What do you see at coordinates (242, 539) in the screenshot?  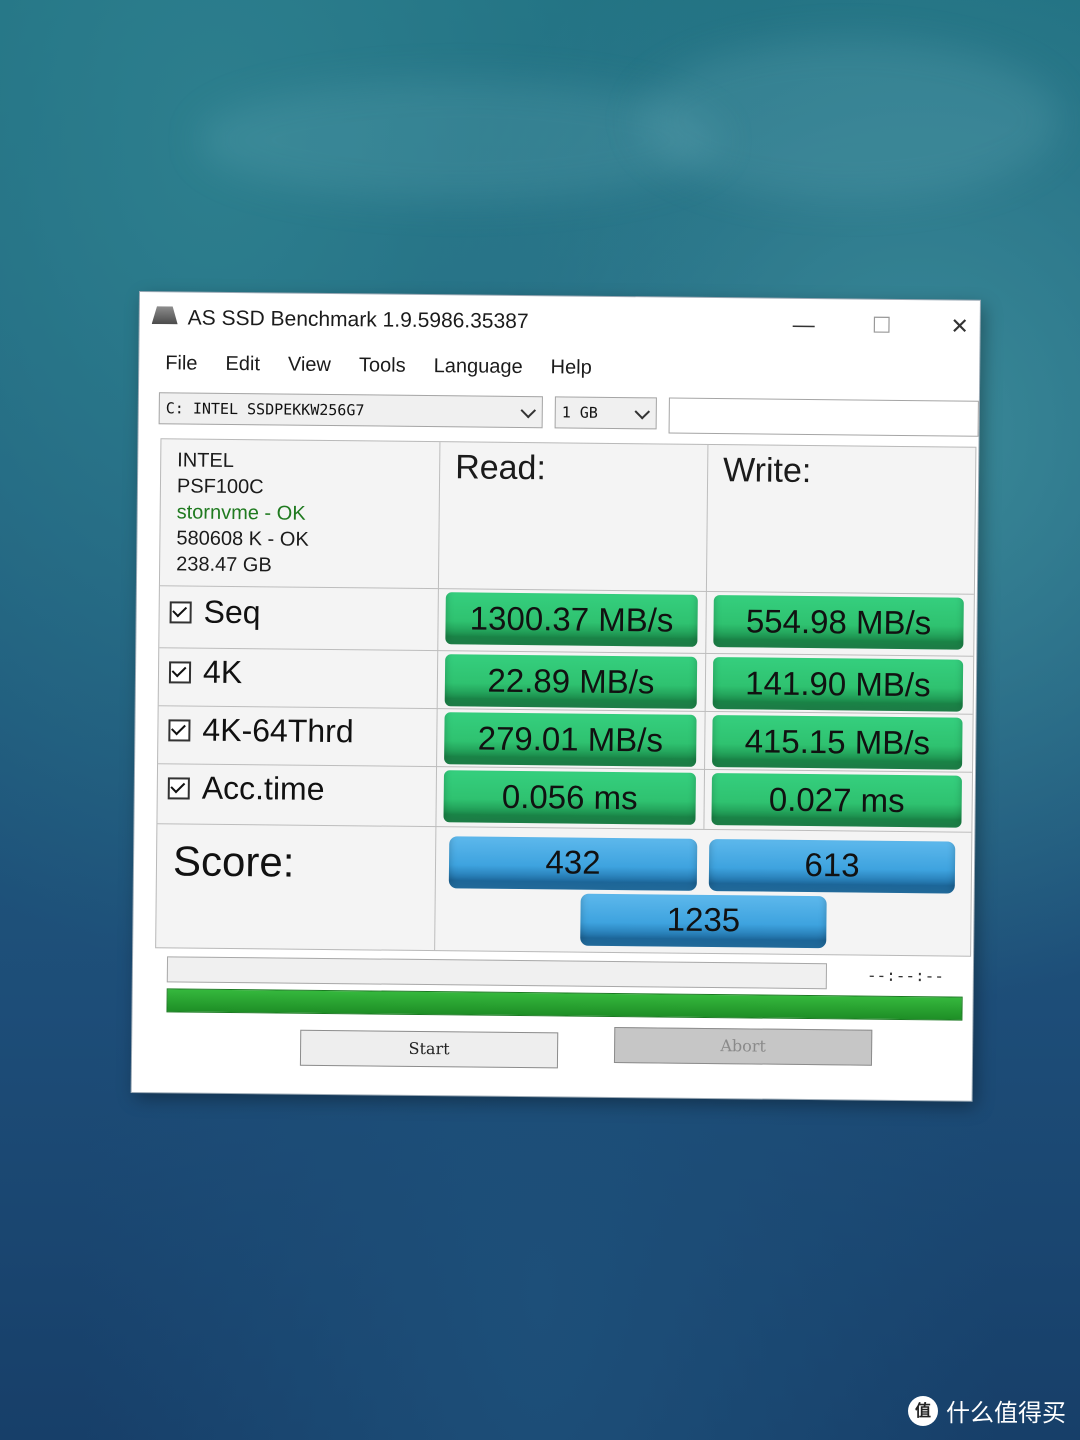 I see `drive-alignment-status: 580608 K - OK` at bounding box center [242, 539].